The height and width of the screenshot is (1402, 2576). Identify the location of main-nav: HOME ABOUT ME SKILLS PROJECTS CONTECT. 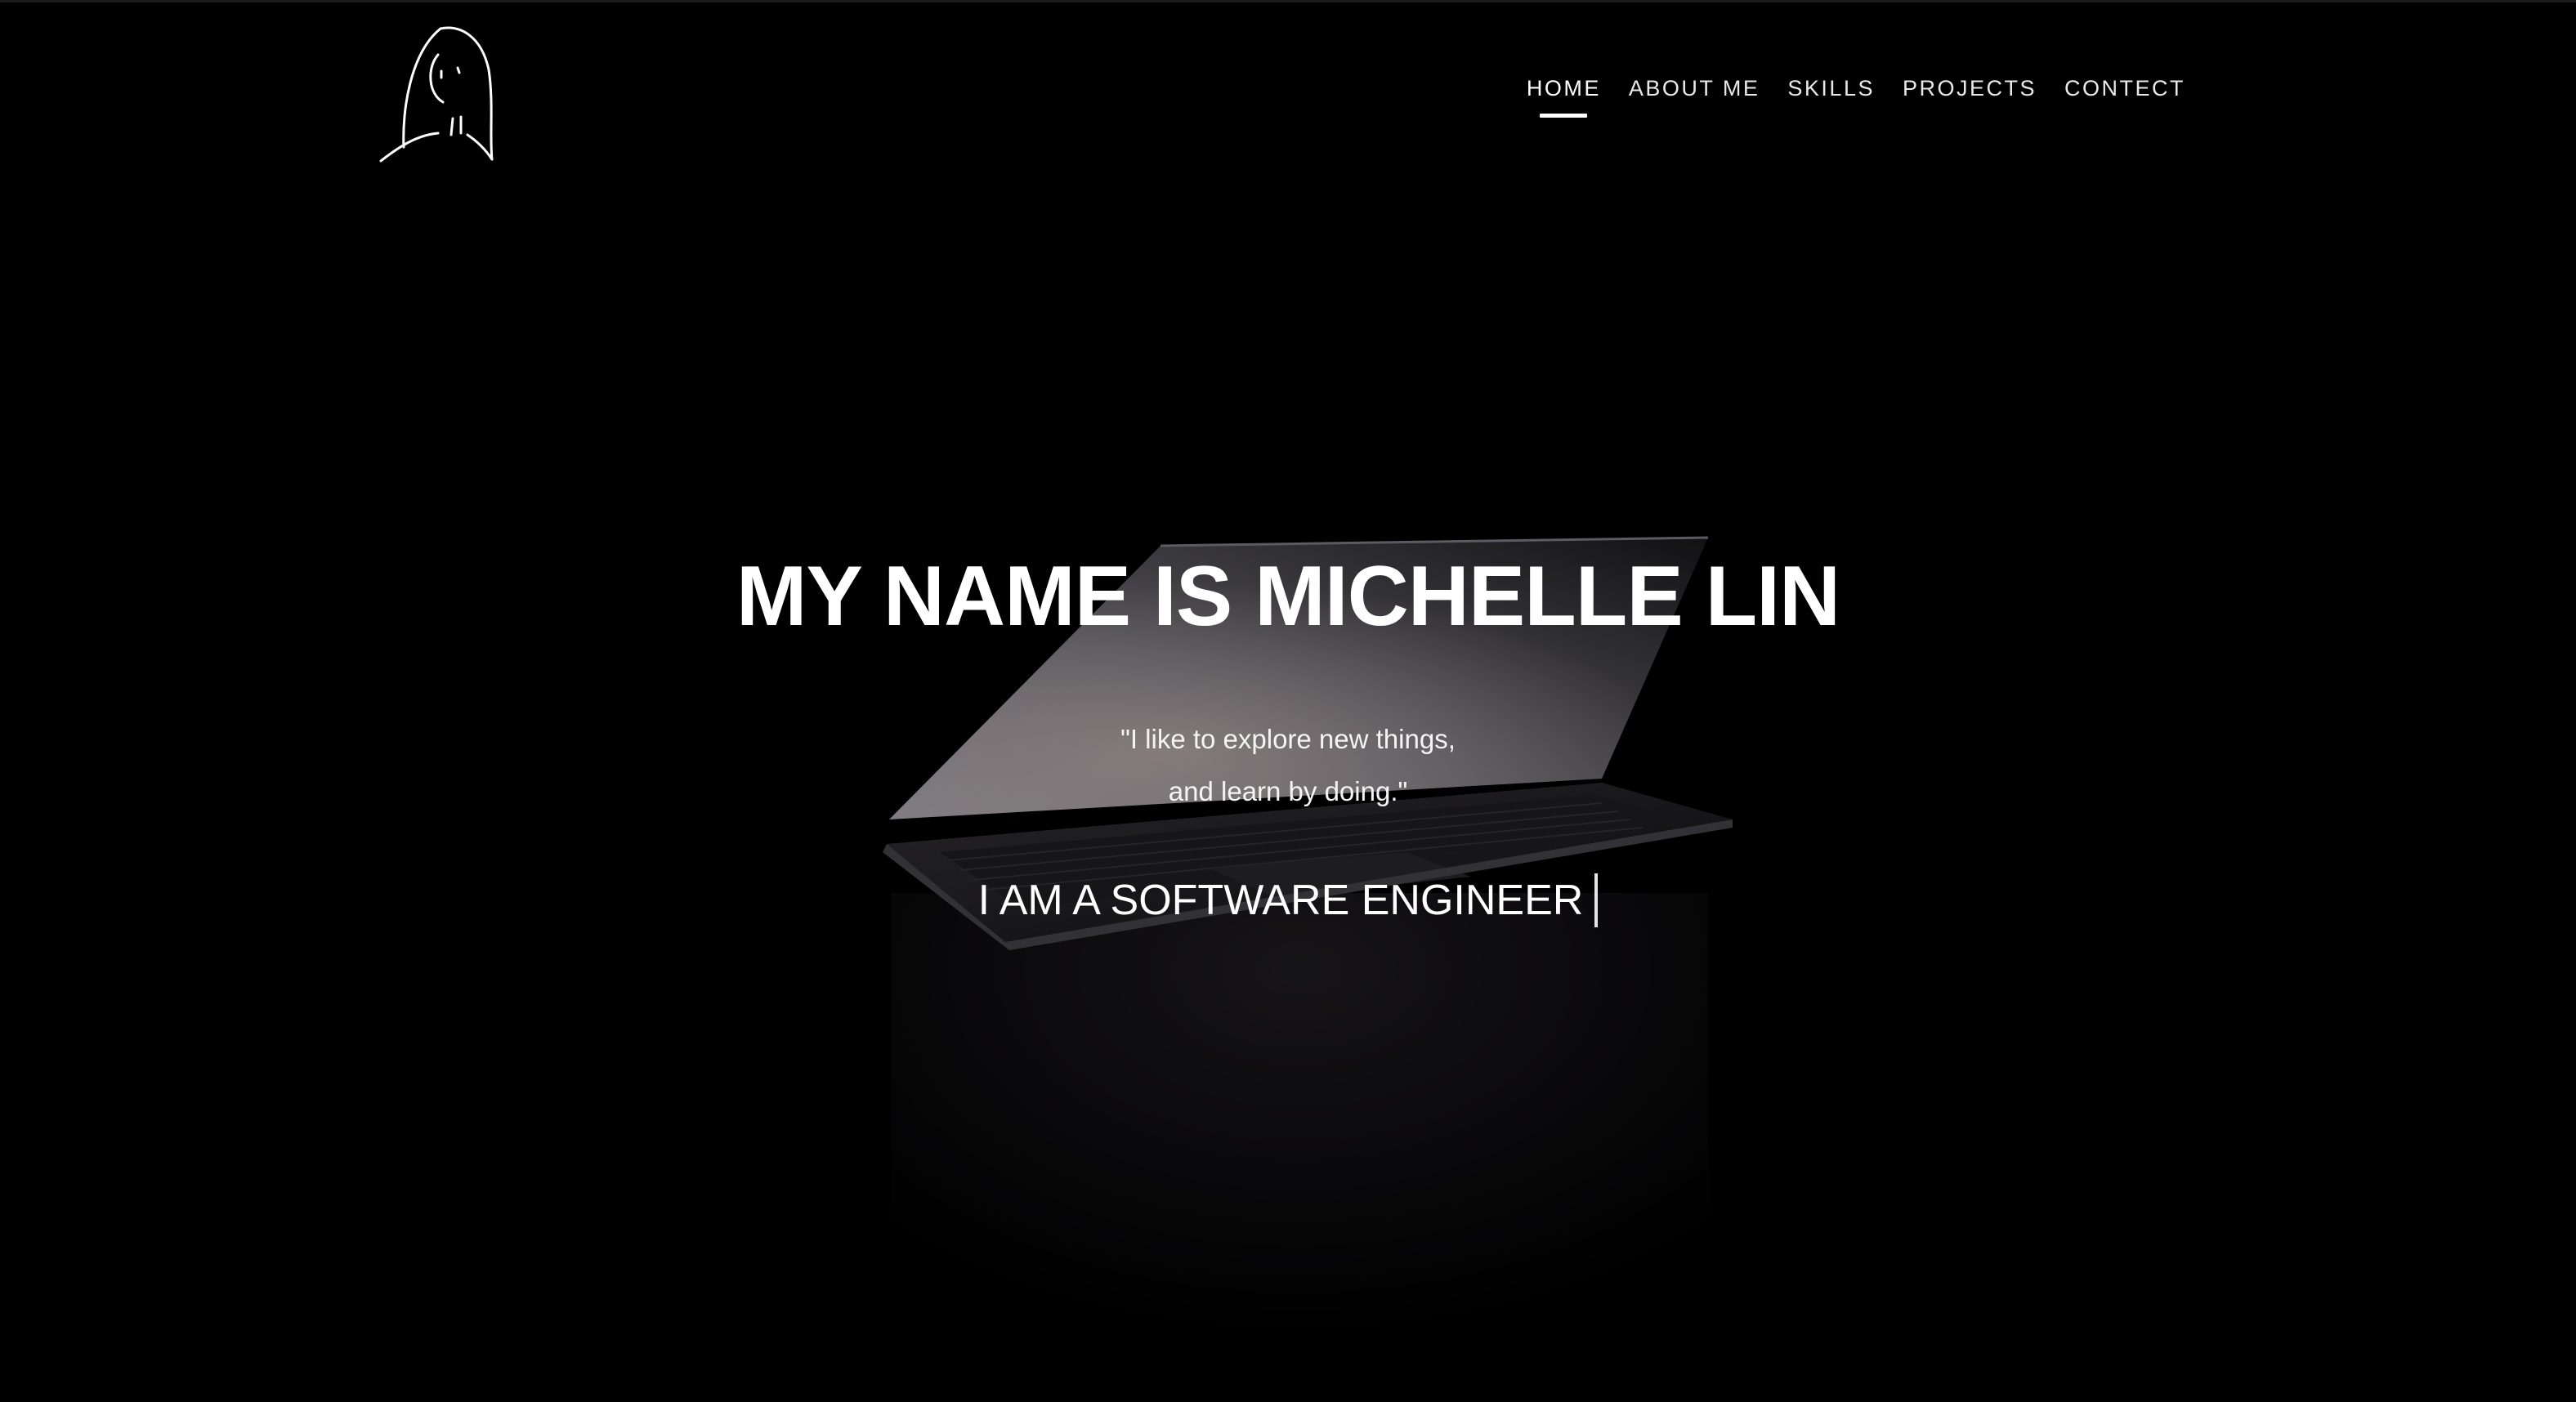
(1856, 96).